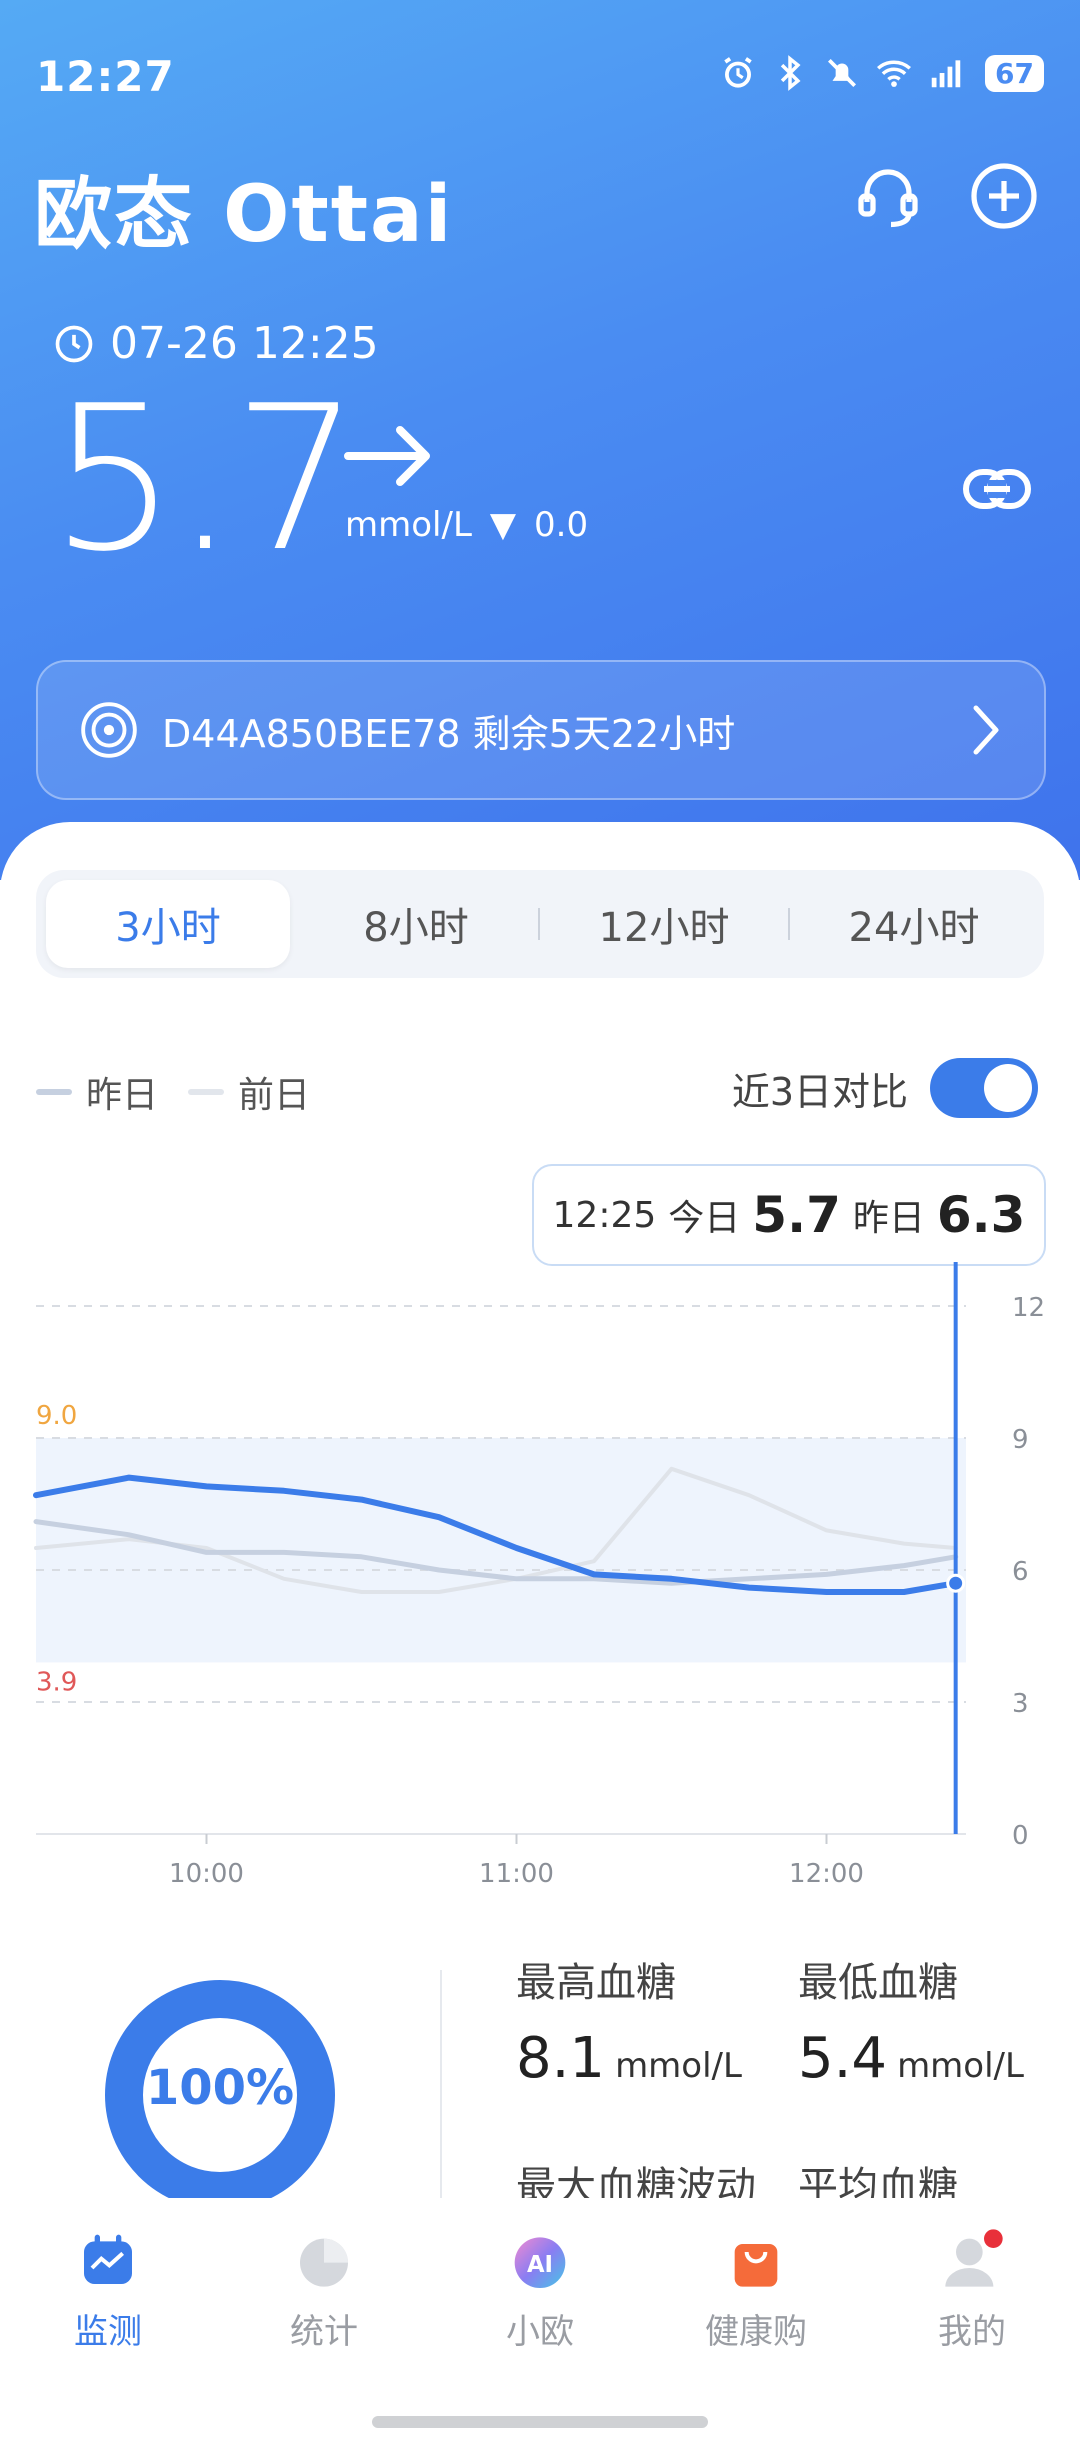 Image resolution: width=1080 pixels, height=2449 pixels. I want to click on time-range-segment: 3小时 8小时 12小时 24小时, so click(540, 924).